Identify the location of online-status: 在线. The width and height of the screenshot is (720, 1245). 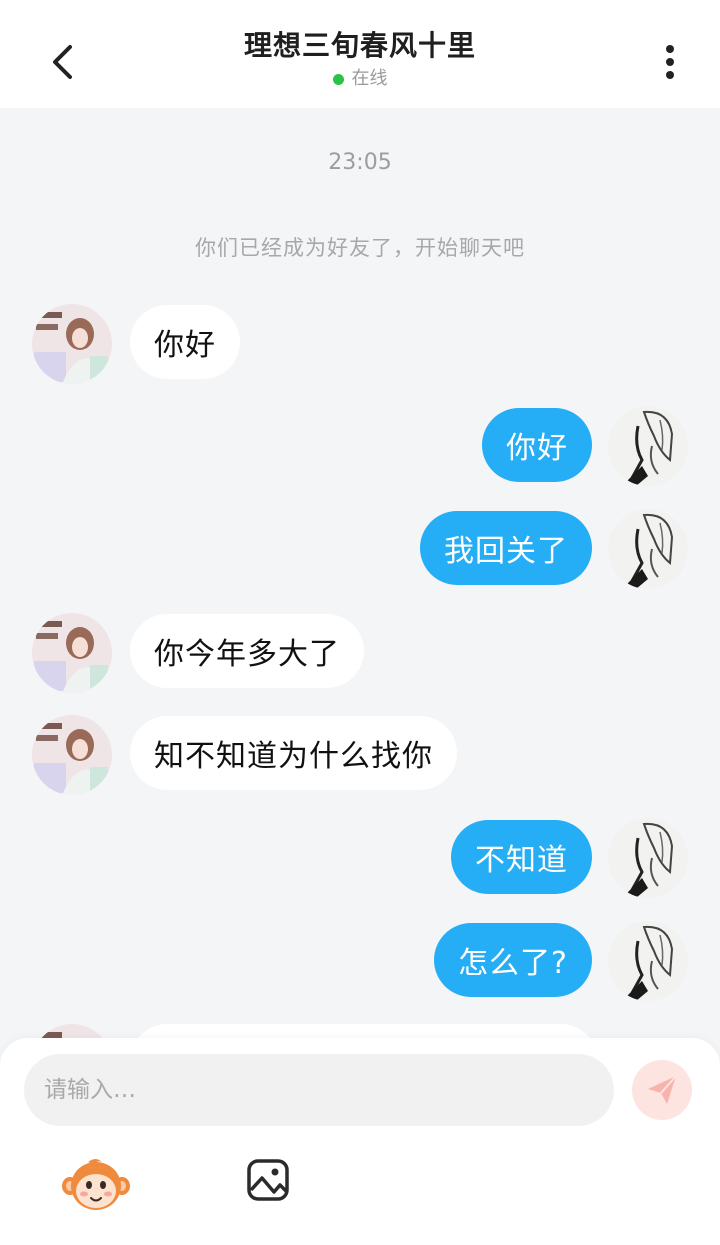
(360, 79).